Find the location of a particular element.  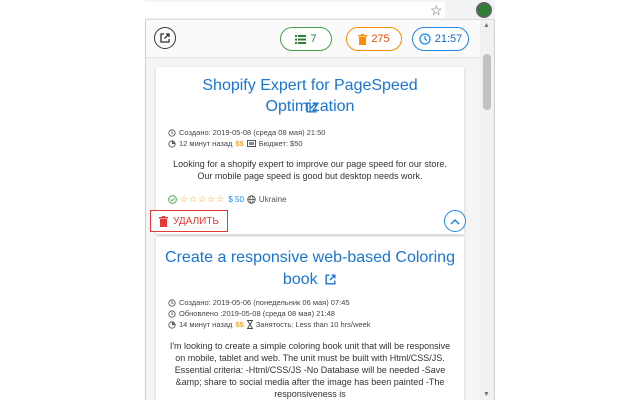

delete-button: УДАЛИТЬ is located at coordinates (189, 221).